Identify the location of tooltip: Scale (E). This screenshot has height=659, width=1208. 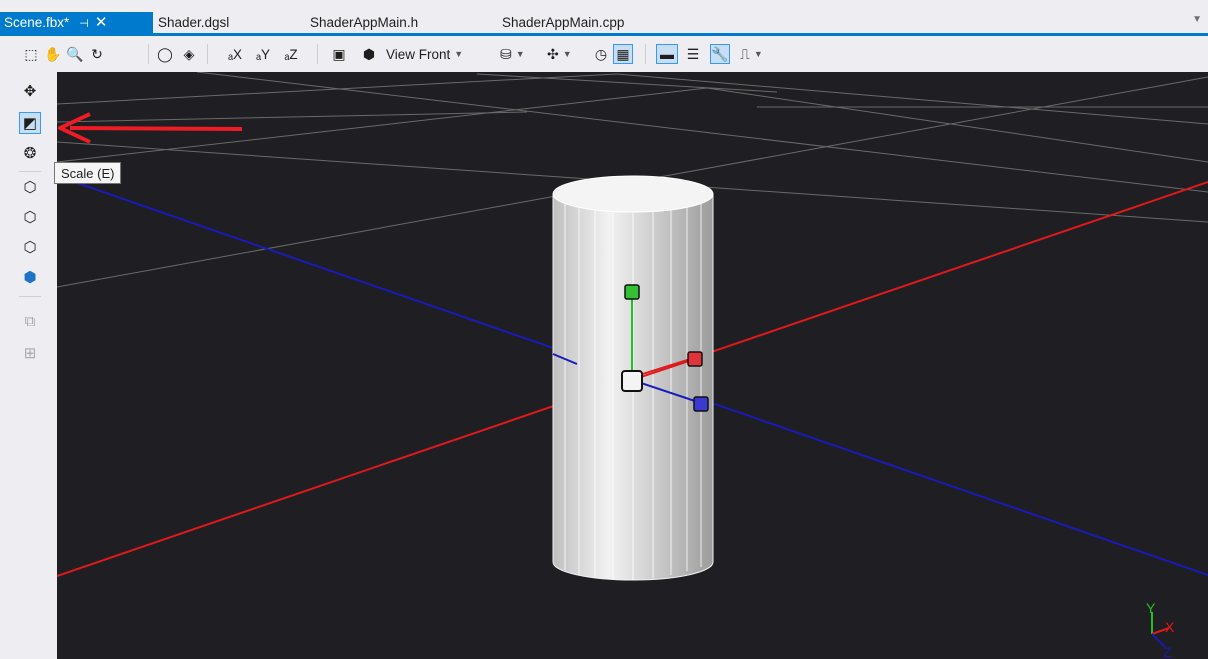
(88, 173).